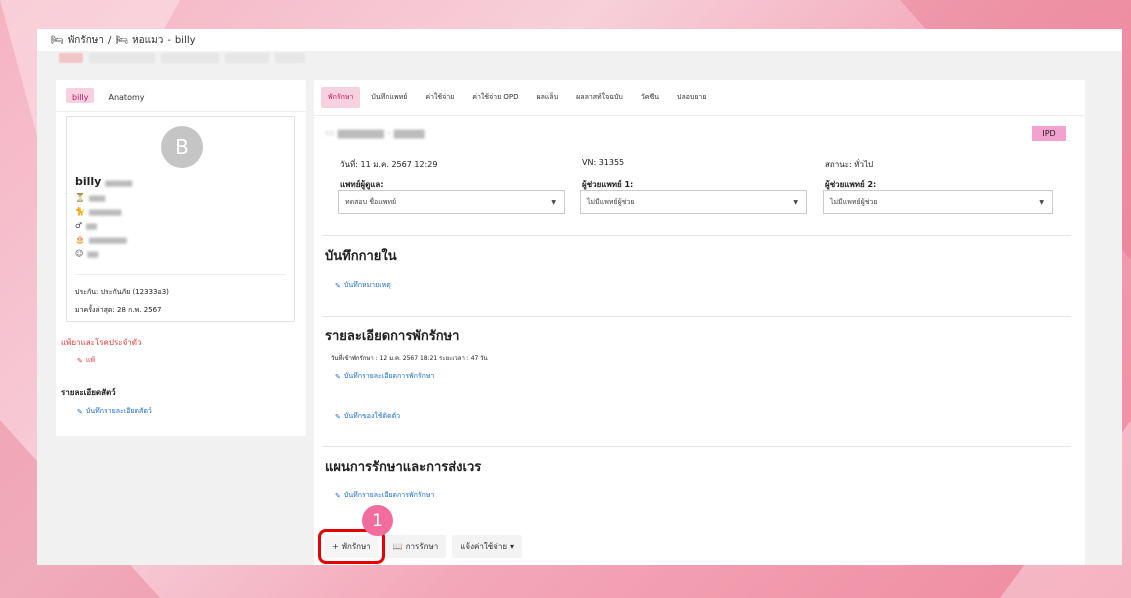 Image resolution: width=1131 pixels, height=598 pixels. I want to click on last-visit-text: มาครั้งล่าสุด: 28 ก.พ. 2567, so click(118, 310).